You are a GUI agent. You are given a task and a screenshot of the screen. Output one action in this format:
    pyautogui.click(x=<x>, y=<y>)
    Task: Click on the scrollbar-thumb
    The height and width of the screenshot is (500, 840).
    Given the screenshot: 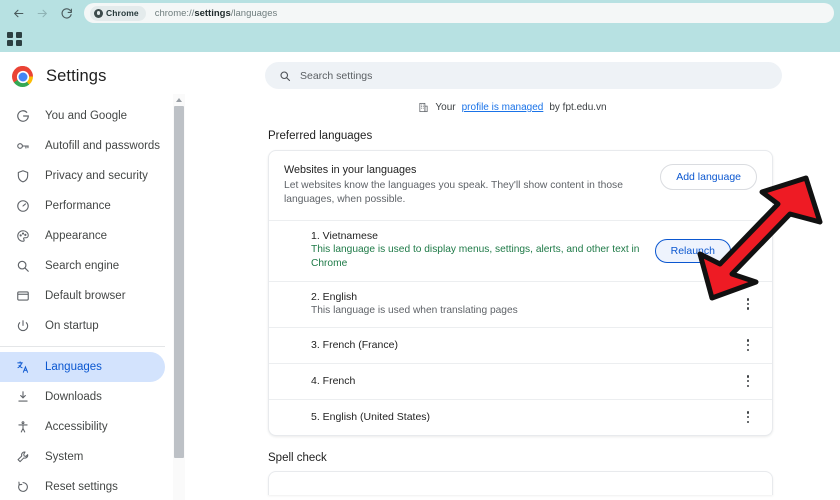 What is the action you would take?
    pyautogui.click(x=179, y=282)
    